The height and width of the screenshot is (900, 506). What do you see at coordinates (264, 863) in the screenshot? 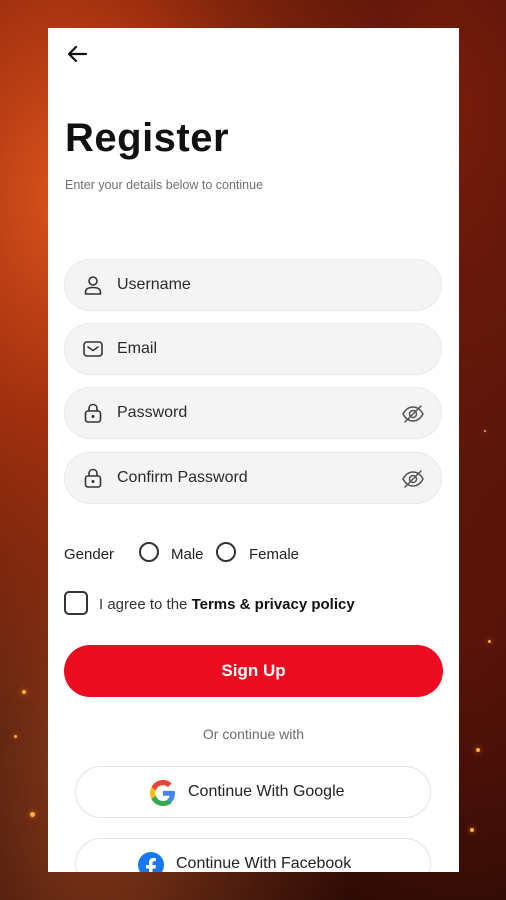
I see `facebook-button-label: Continue With Facebook` at bounding box center [264, 863].